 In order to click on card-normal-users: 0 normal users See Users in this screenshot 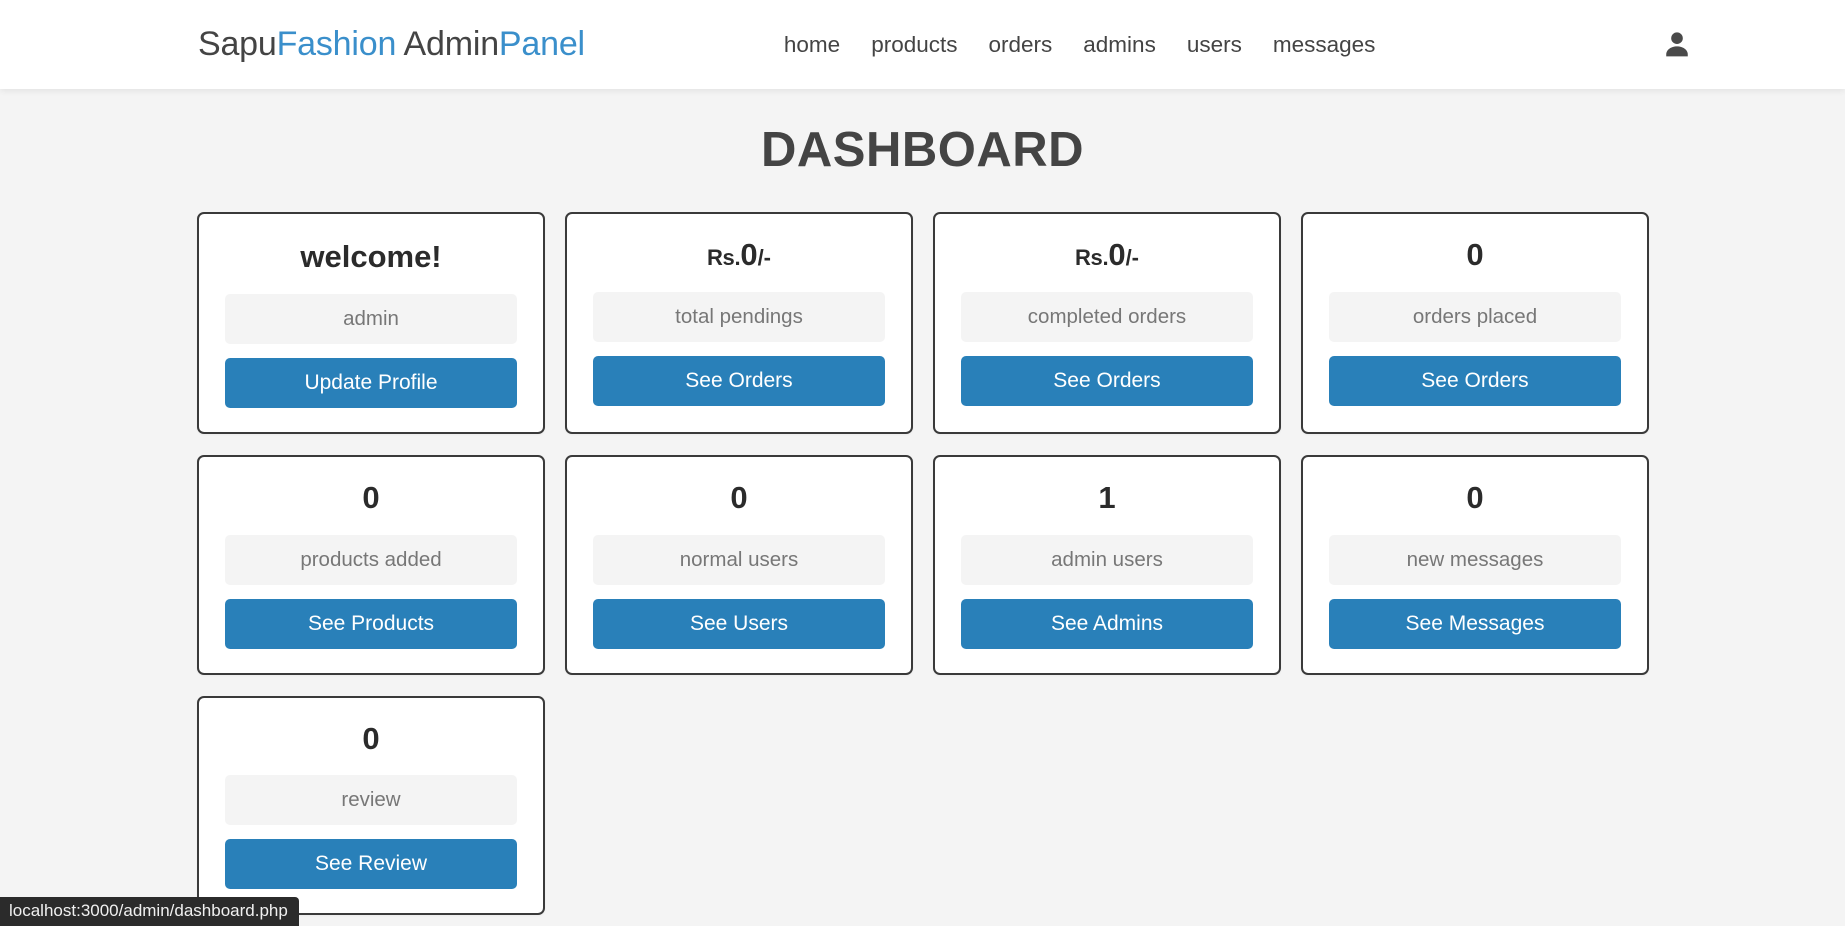, I will do `click(739, 564)`.